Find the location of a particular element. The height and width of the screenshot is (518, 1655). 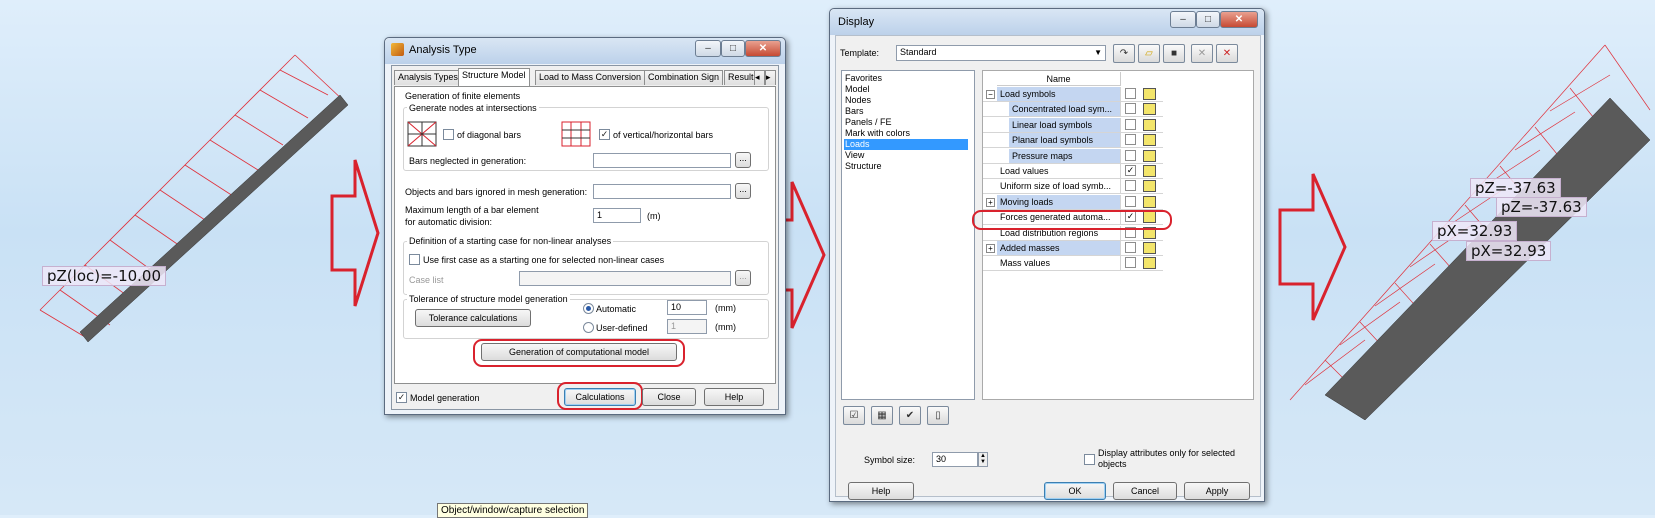

user-defined-tolerance-input: 1 is located at coordinates (687, 326).